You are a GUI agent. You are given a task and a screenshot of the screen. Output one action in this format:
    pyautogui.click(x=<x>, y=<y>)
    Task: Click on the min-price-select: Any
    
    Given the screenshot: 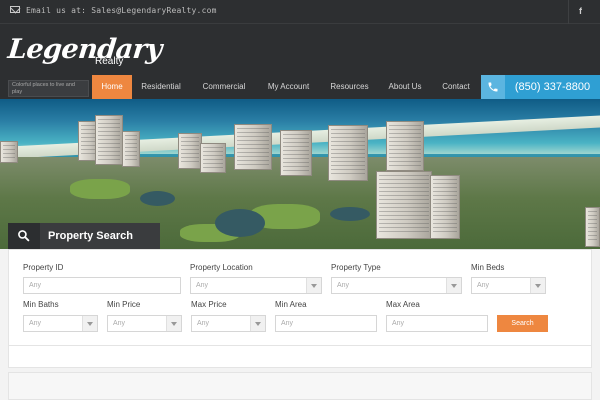 What is the action you would take?
    pyautogui.click(x=144, y=323)
    